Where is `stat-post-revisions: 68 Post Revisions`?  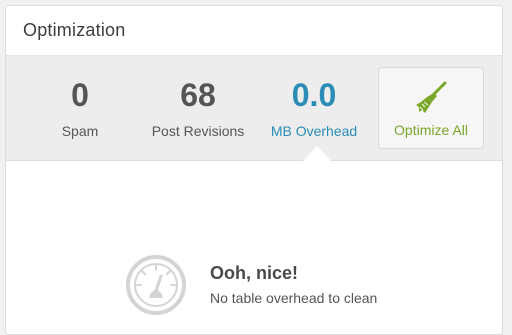
stat-post-revisions: 68 Post Revisions is located at coordinates (198, 108).